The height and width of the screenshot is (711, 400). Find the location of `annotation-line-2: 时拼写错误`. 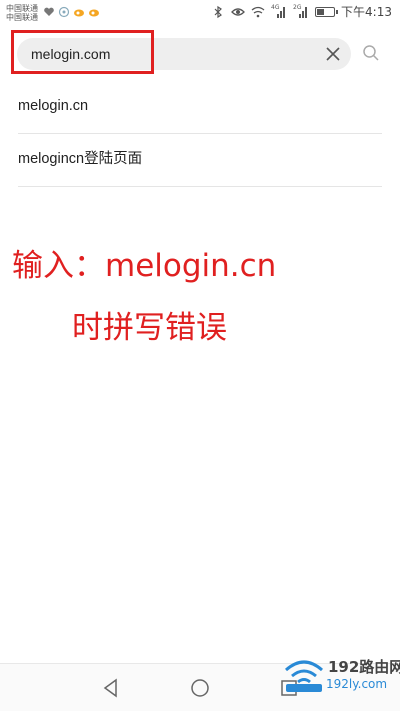

annotation-line-2: 时拼写错误 is located at coordinates (149, 328).